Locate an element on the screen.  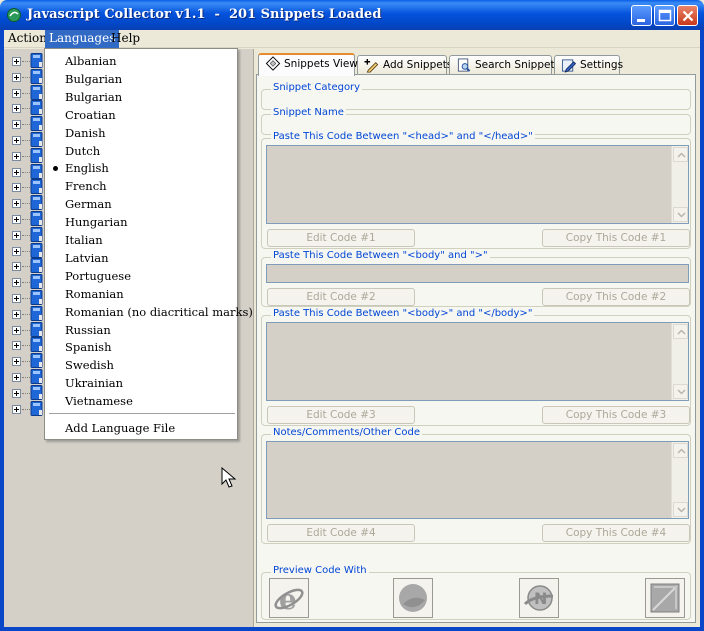
menu-item-language: Italian is located at coordinates (84, 240).